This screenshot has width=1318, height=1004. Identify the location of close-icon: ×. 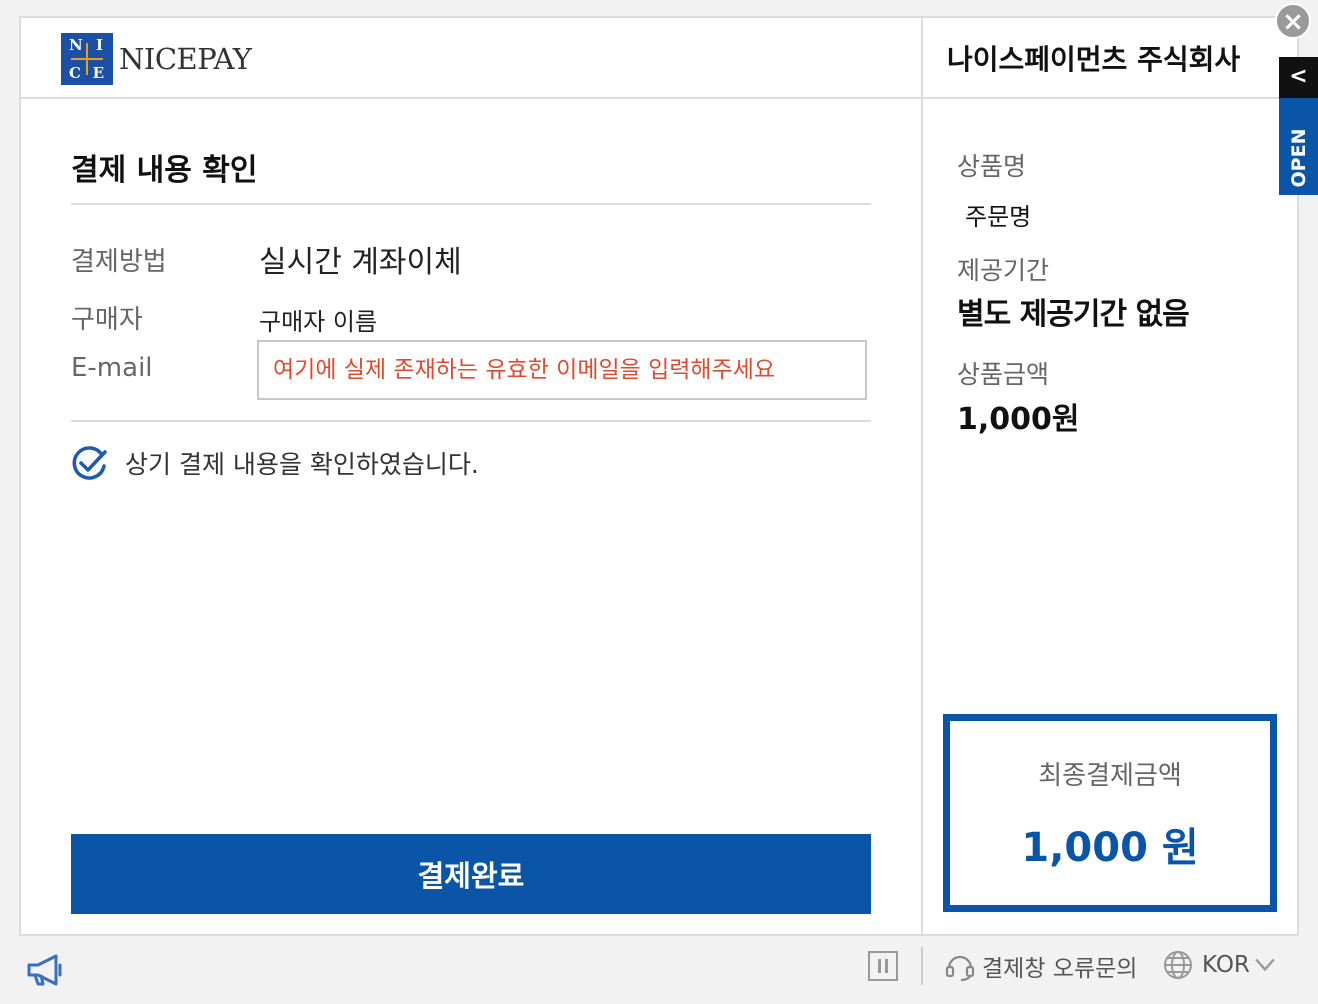
(1293, 22).